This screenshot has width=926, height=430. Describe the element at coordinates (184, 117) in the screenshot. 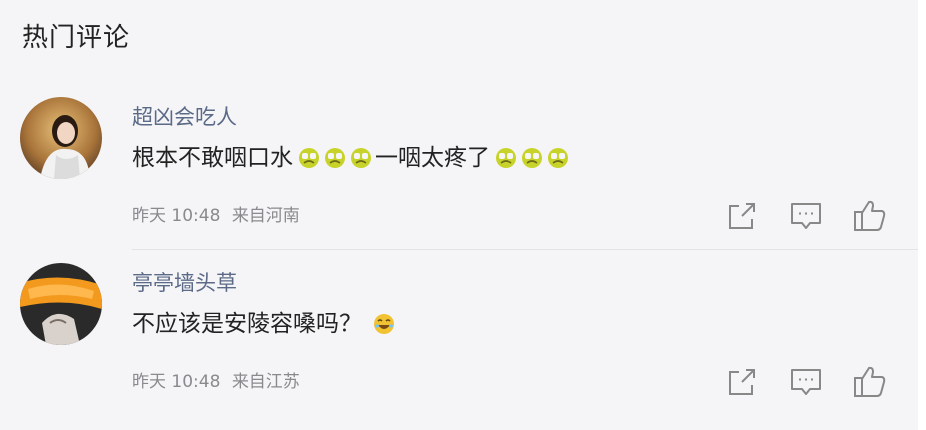

I see `comment-username: 超凶会吃人` at that location.